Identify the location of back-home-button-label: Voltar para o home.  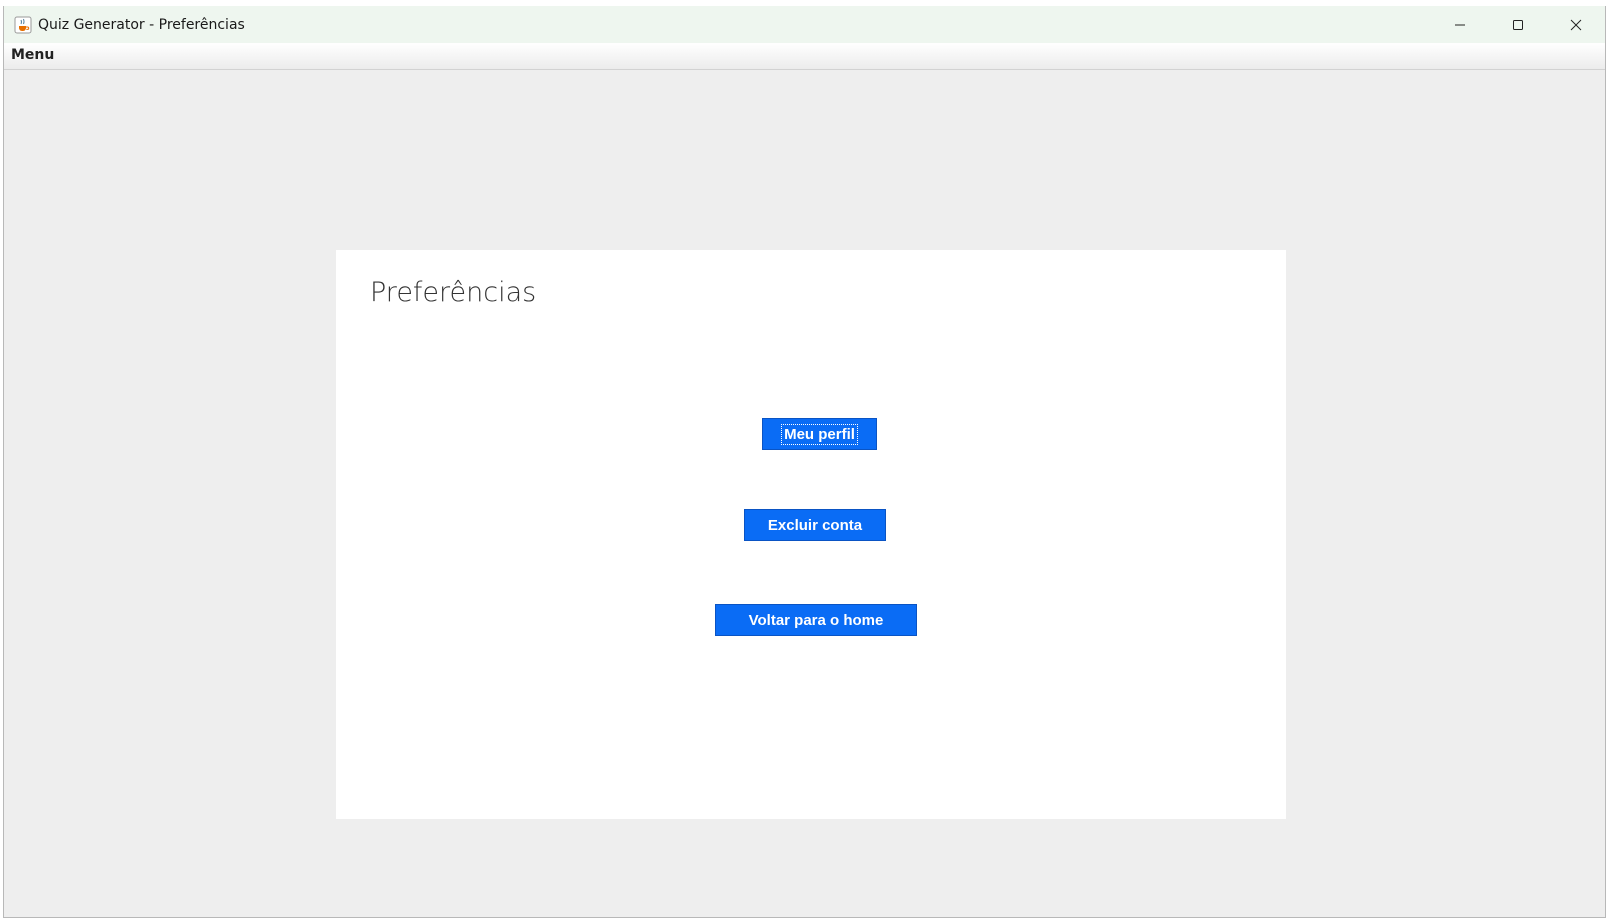
(816, 620).